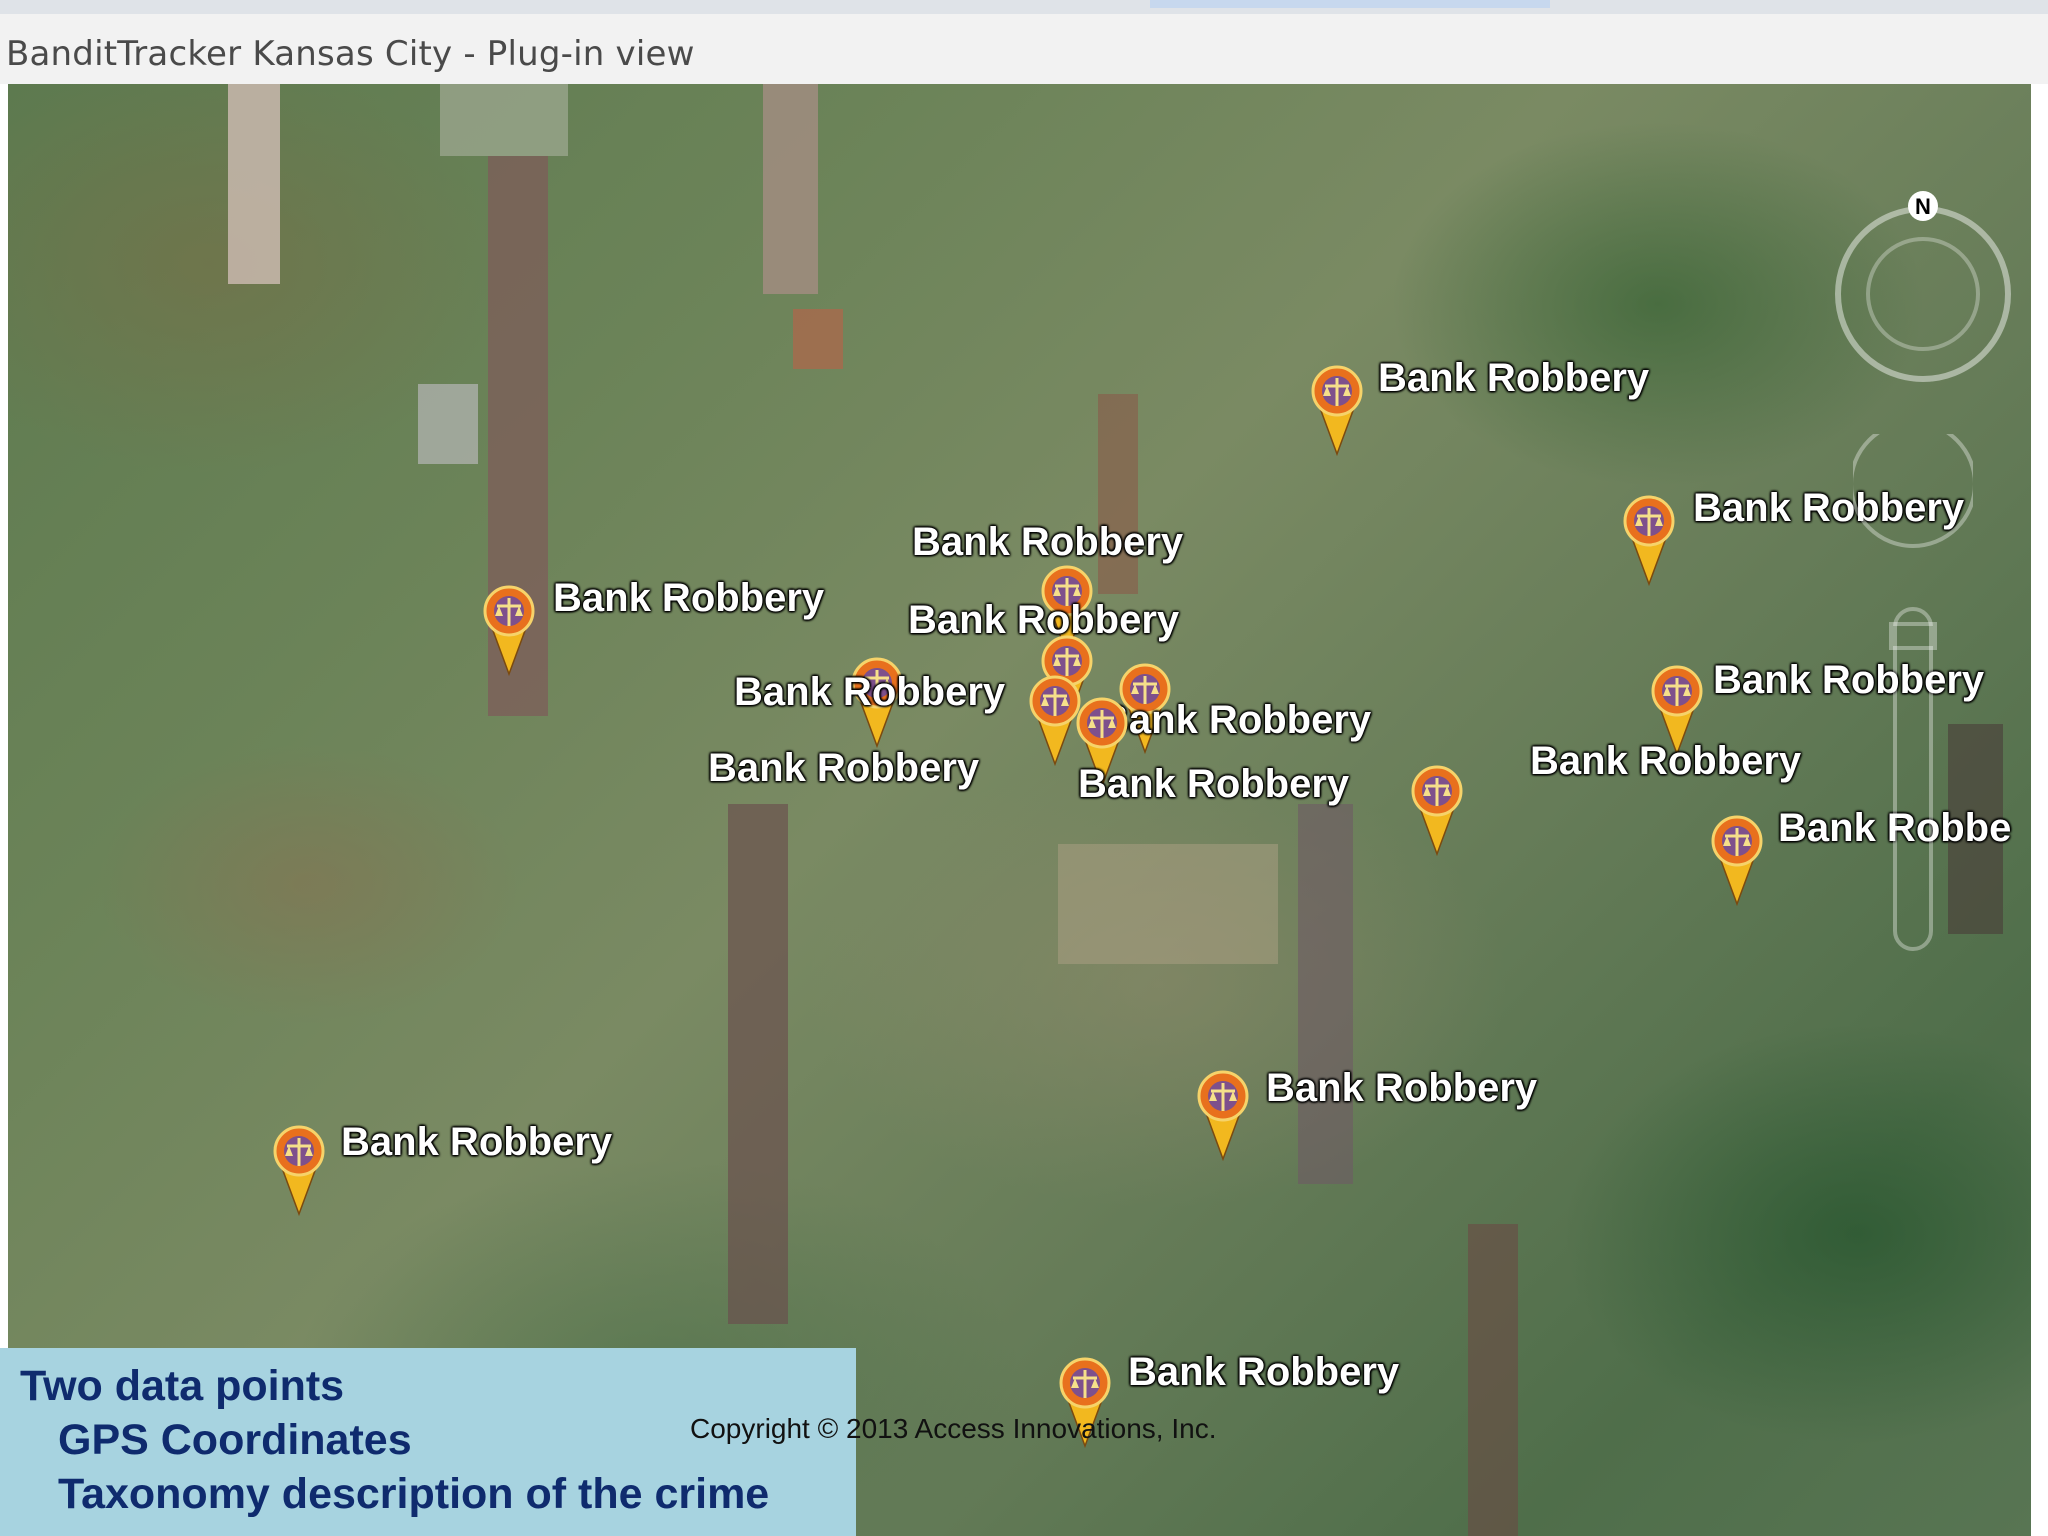 This screenshot has height=1536, width=2048. What do you see at coordinates (1923, 289) in the screenshot?
I see `compass-icon: N` at bounding box center [1923, 289].